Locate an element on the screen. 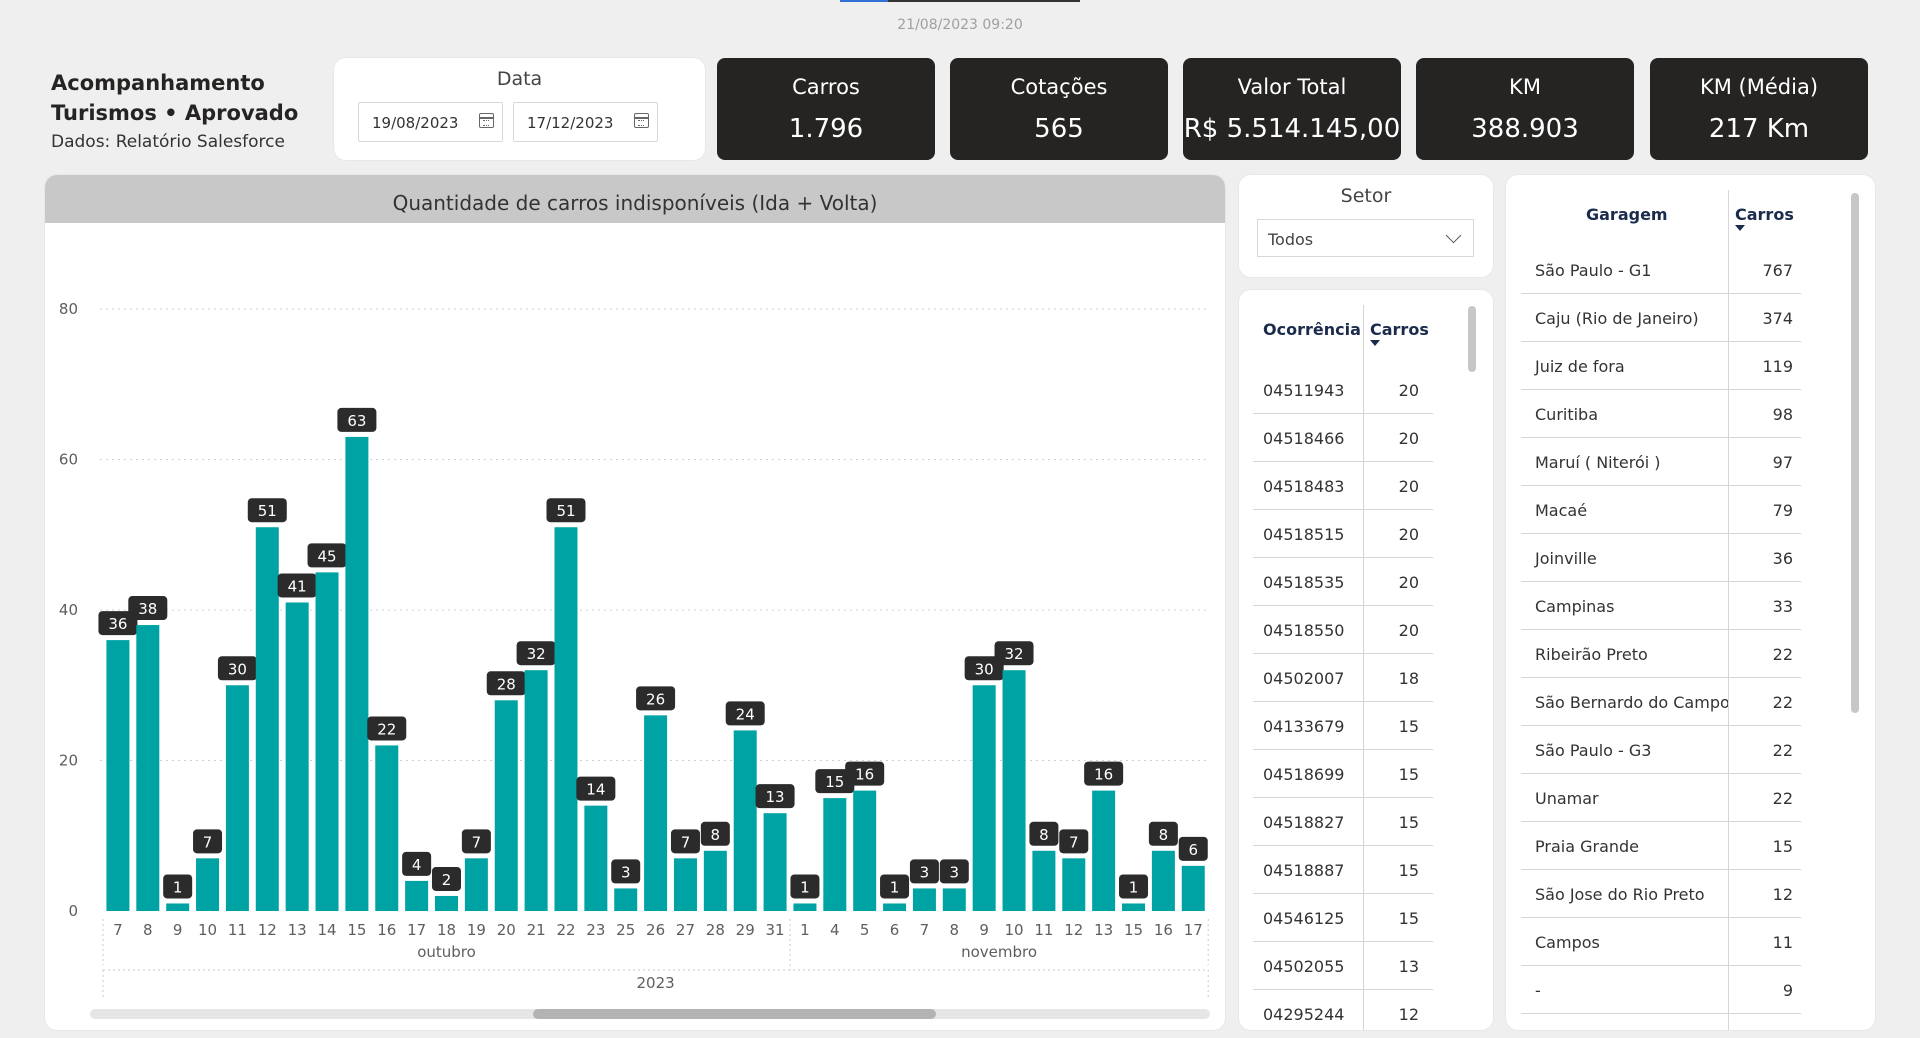 The height and width of the screenshot is (1038, 1920). row-label: 04546125 is located at coordinates (1304, 918).